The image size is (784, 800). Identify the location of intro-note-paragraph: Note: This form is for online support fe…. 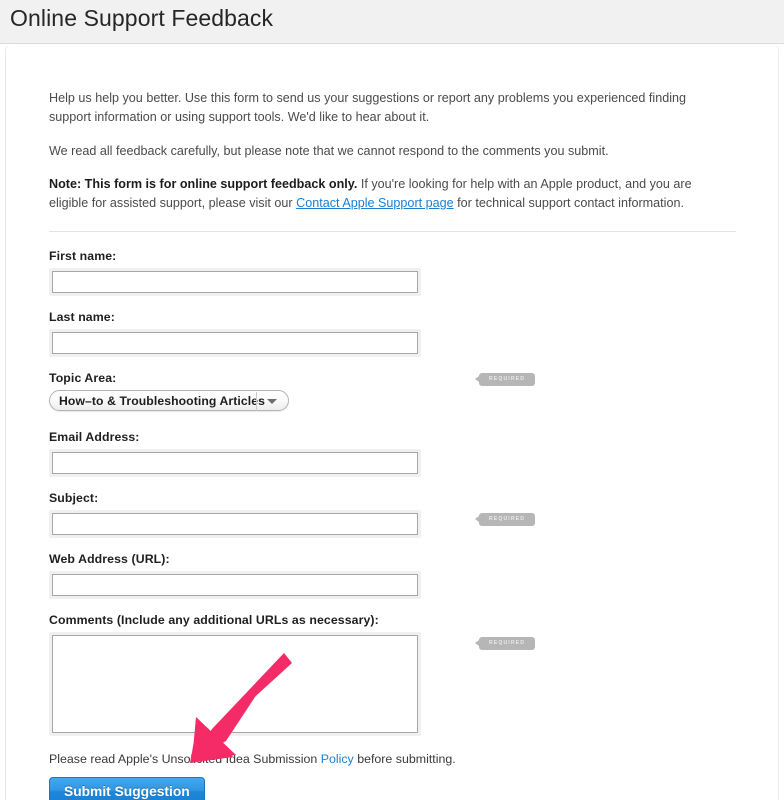
(379, 194).